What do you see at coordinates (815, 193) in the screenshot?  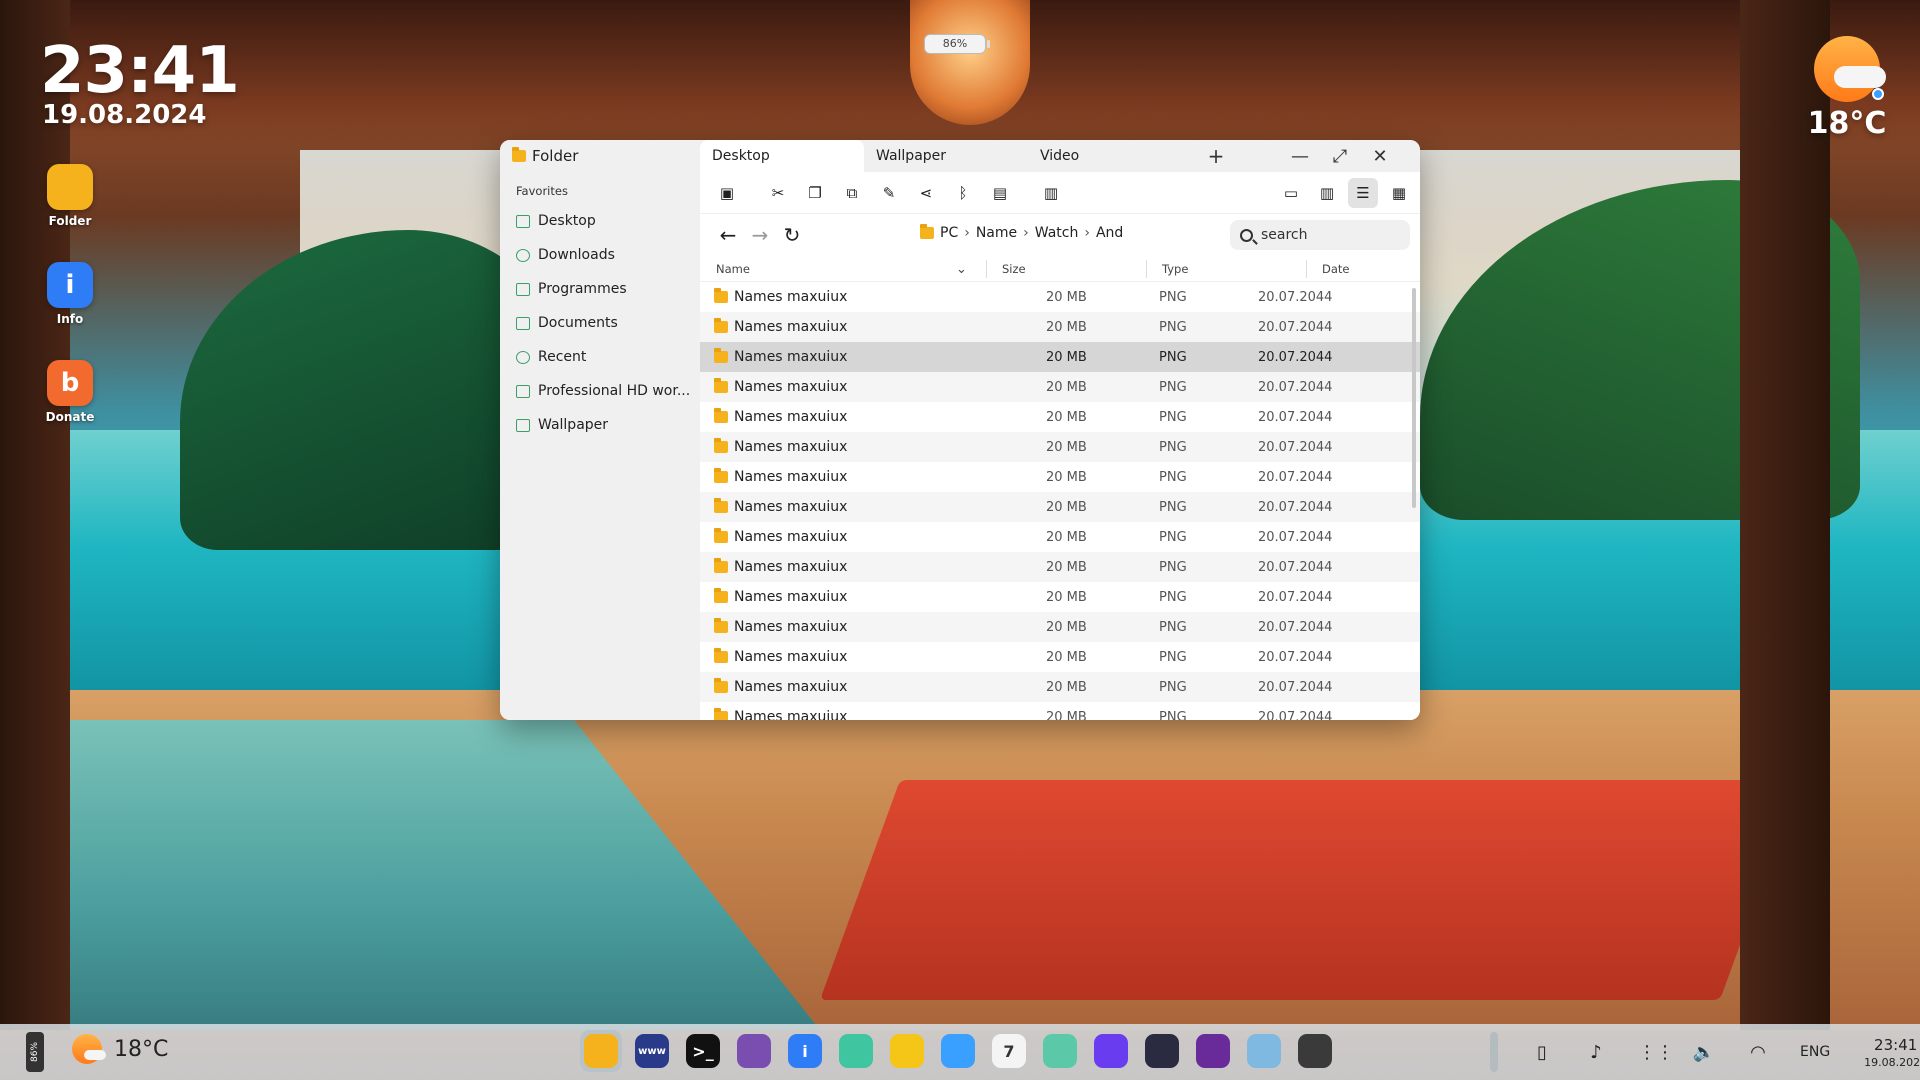 I see `copy-icon: ❐` at bounding box center [815, 193].